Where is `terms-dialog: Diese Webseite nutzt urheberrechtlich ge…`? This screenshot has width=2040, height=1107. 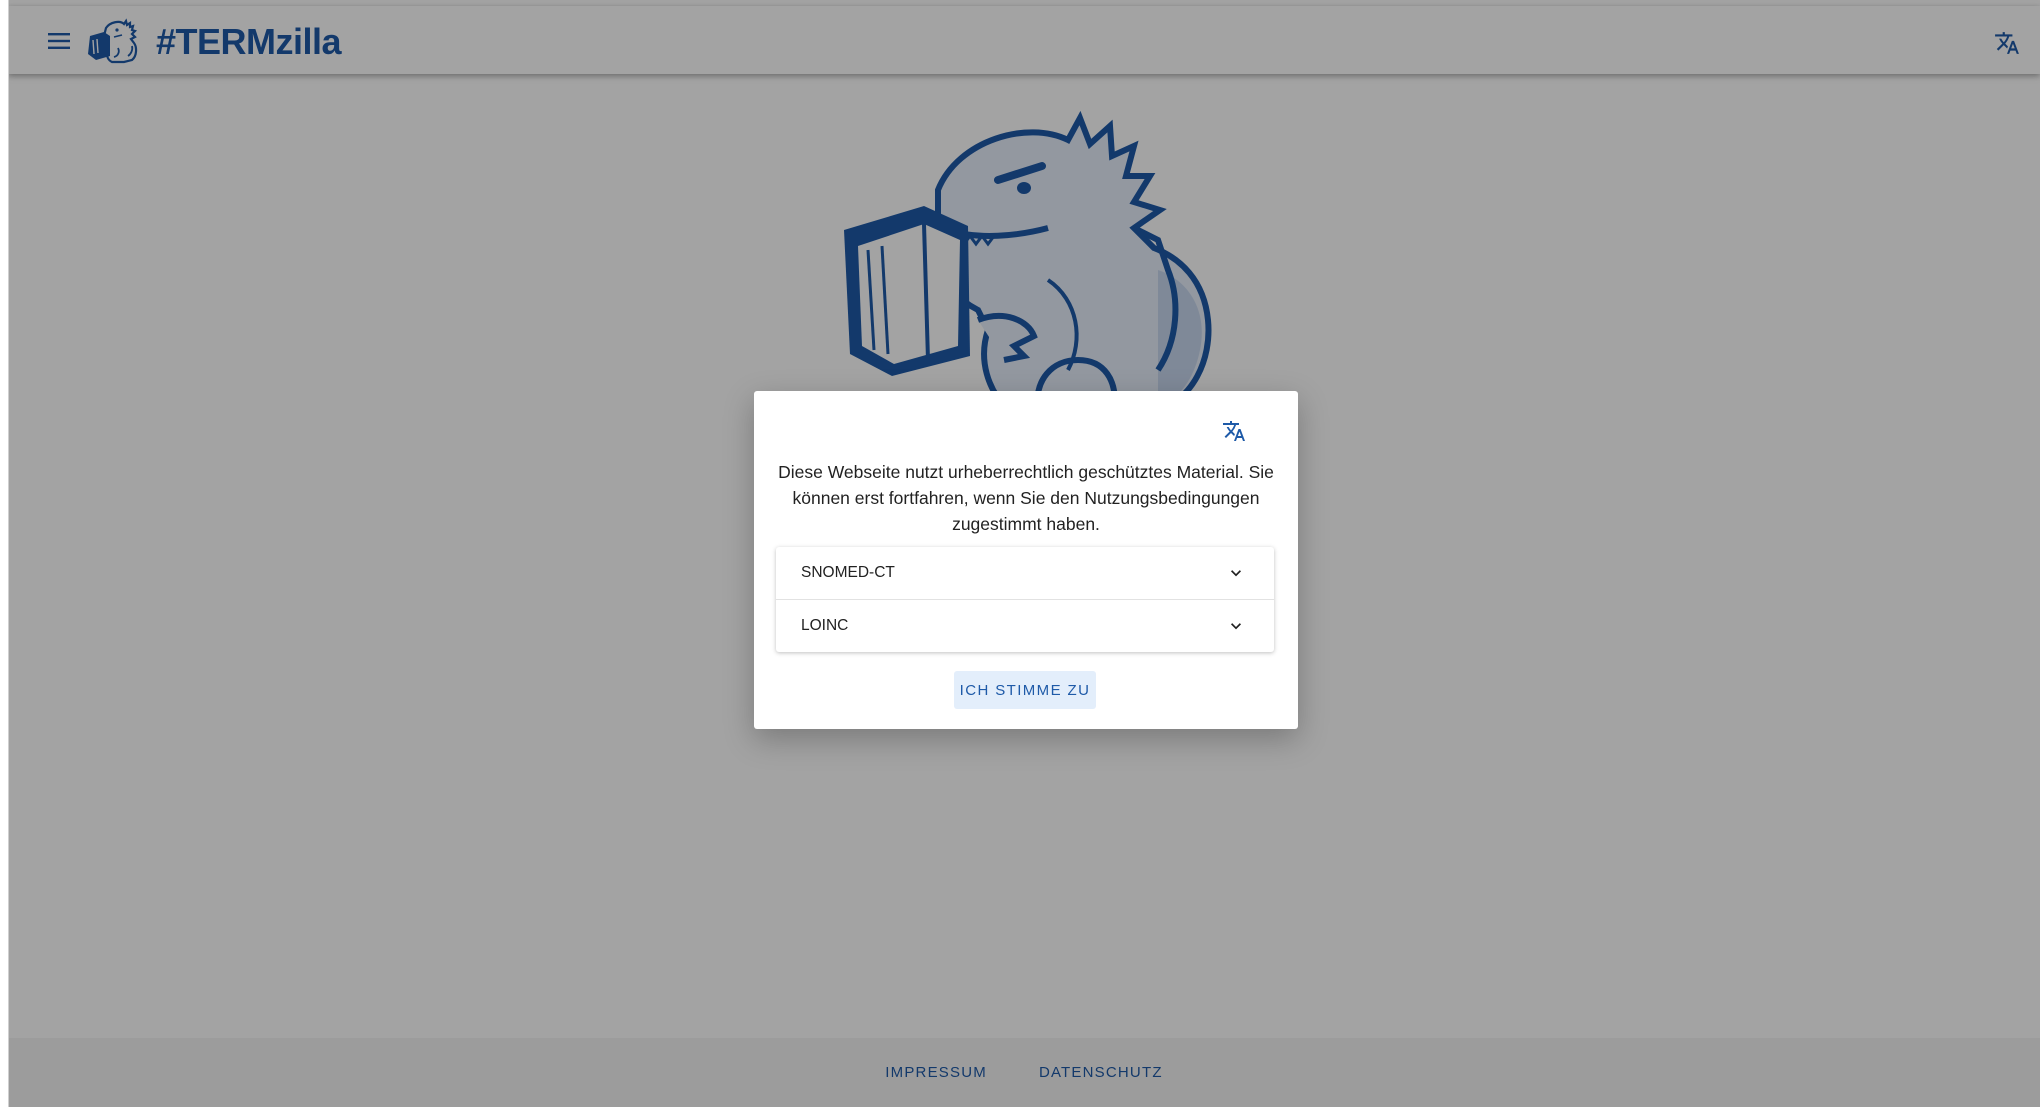
terms-dialog: Diese Webseite nutzt urheberrechtlich ge… is located at coordinates (1026, 560).